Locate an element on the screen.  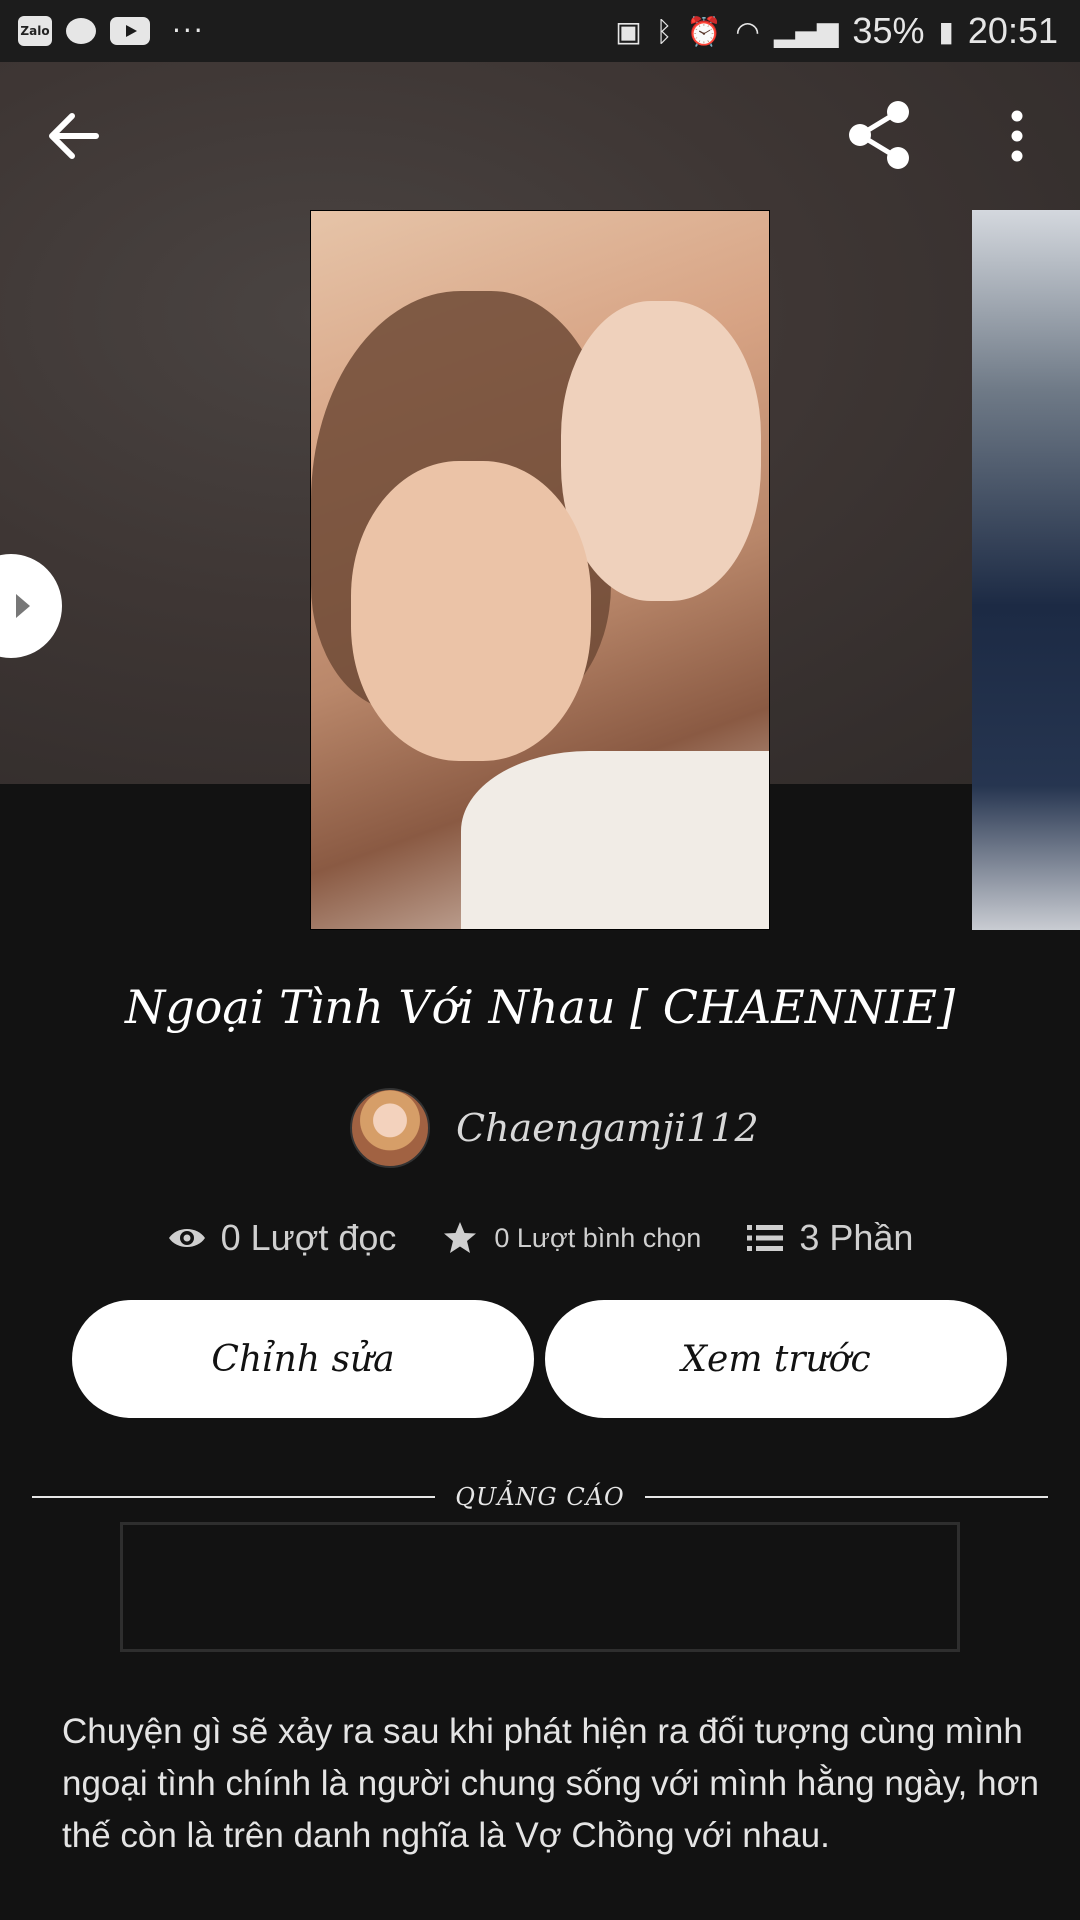
story-stats: 0 Lượt đọc 0 Lượt bình chọn 3 Phần is located at coordinates (540, 1238).